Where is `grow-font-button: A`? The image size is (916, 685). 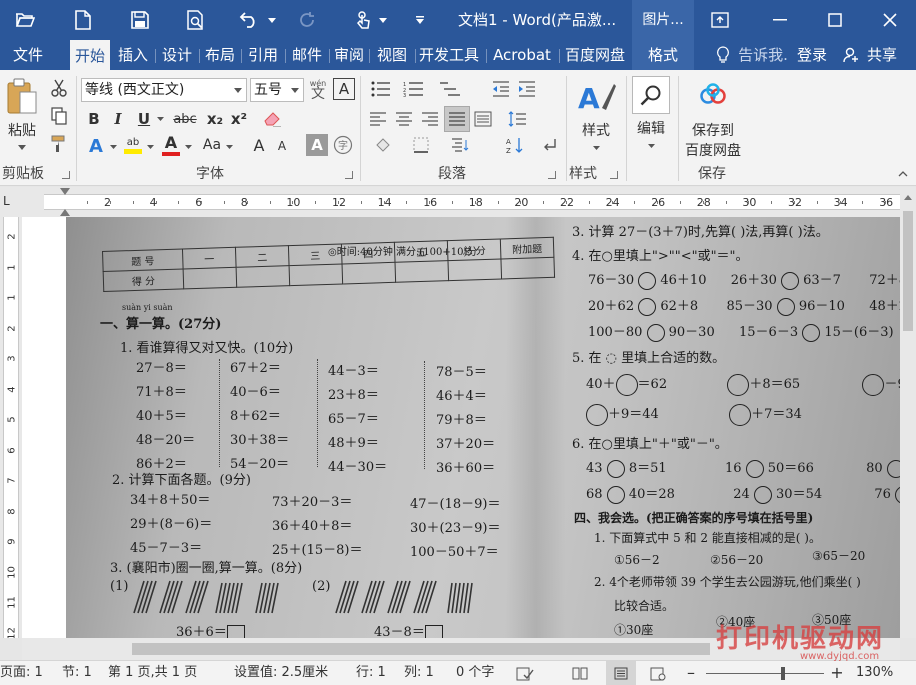
grow-font-button: A is located at coordinates (259, 145).